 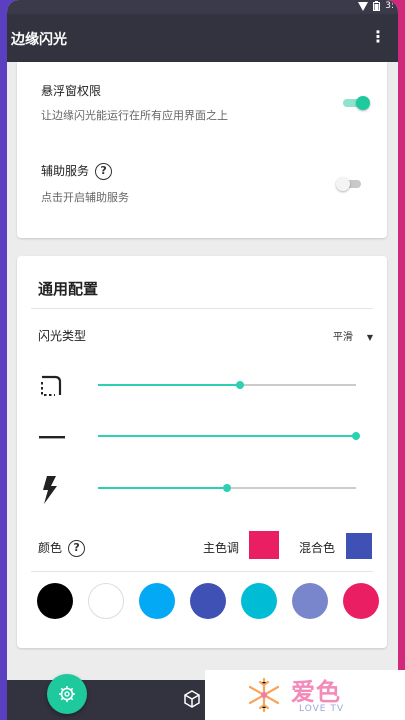 I want to click on overlay-permission-subtitle: 让边缘闪光能运行在所有应用界面之上, so click(x=134, y=115).